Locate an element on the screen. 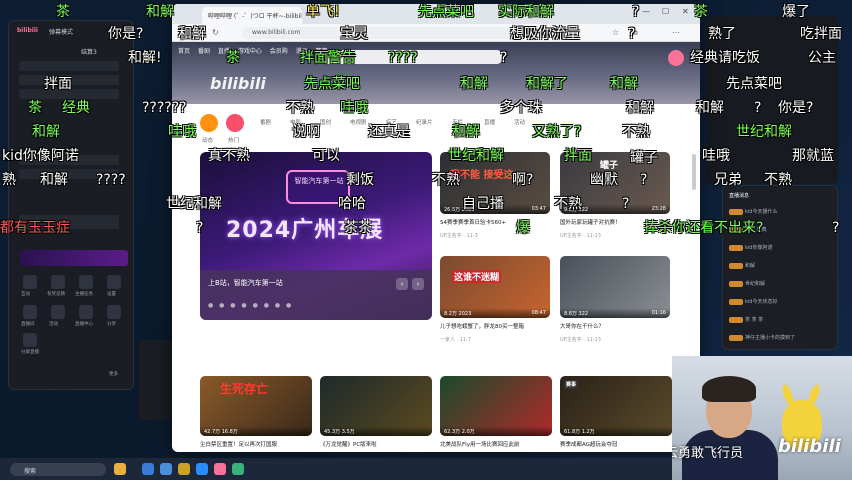 The image size is (852, 480). video-thumbnail: 生死存亡 42.7万 16.8万 is located at coordinates (256, 406).